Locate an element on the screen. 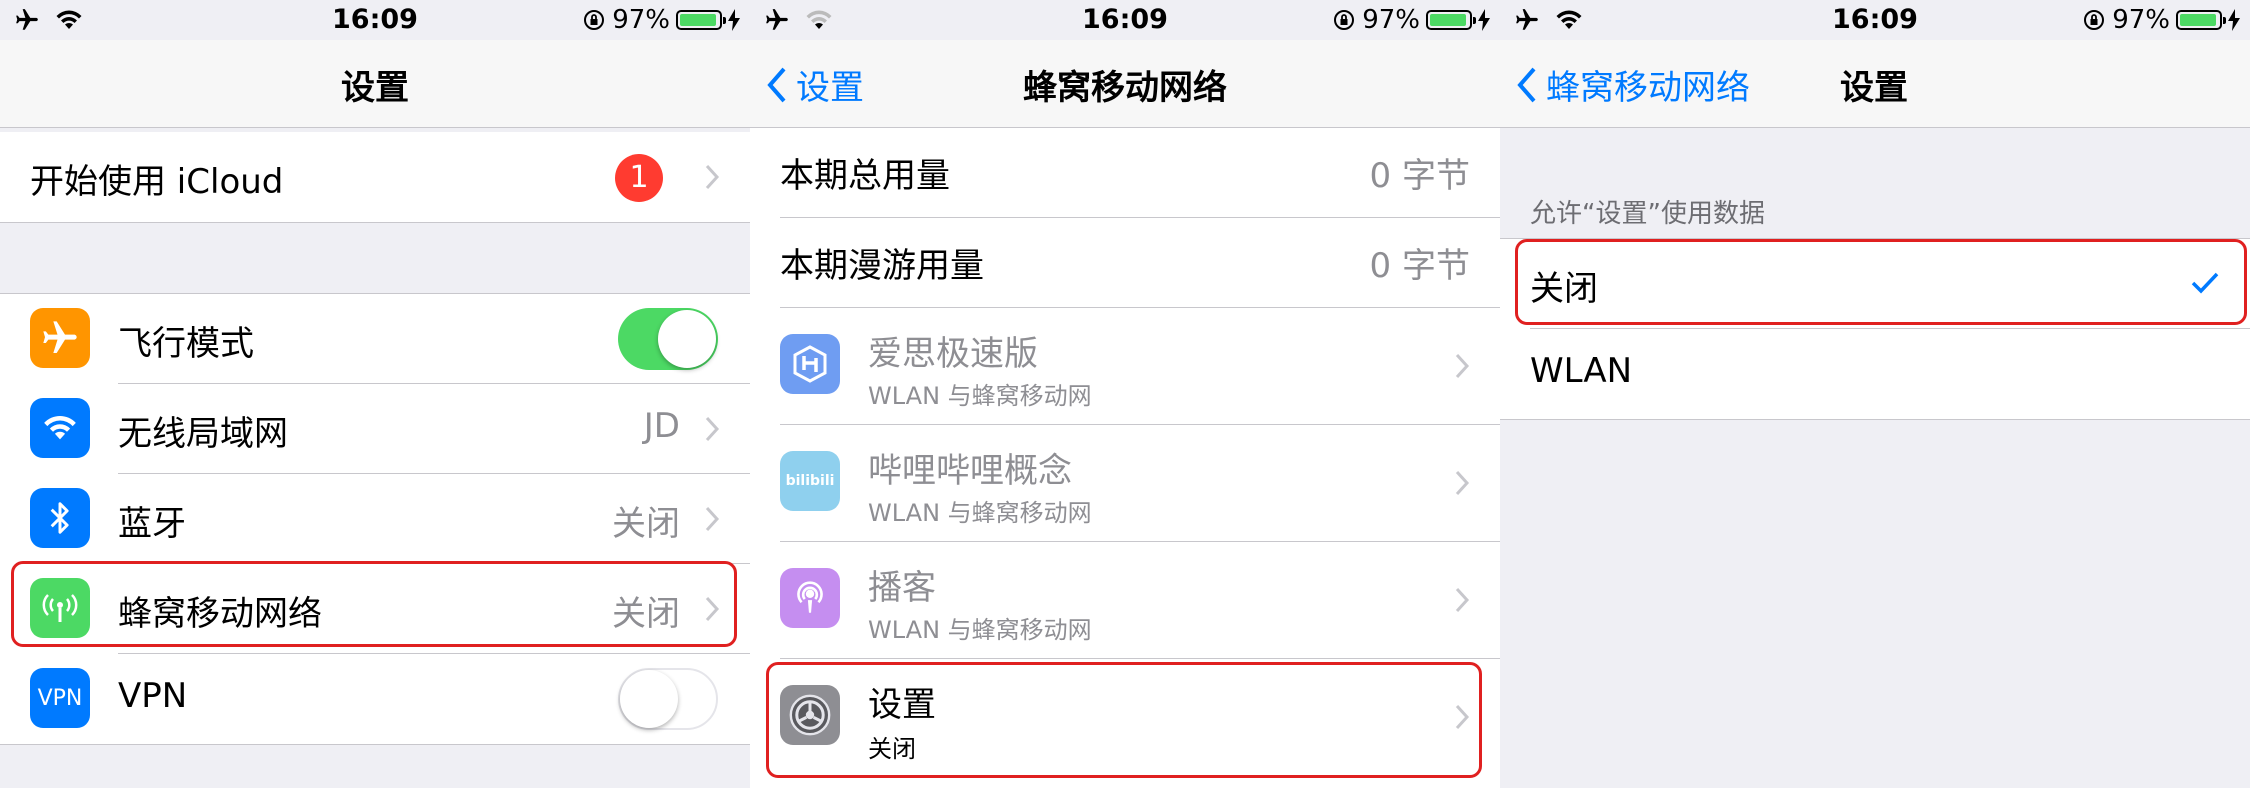 This screenshot has height=788, width=2250. vpn-label: VPN is located at coordinates (153, 696).